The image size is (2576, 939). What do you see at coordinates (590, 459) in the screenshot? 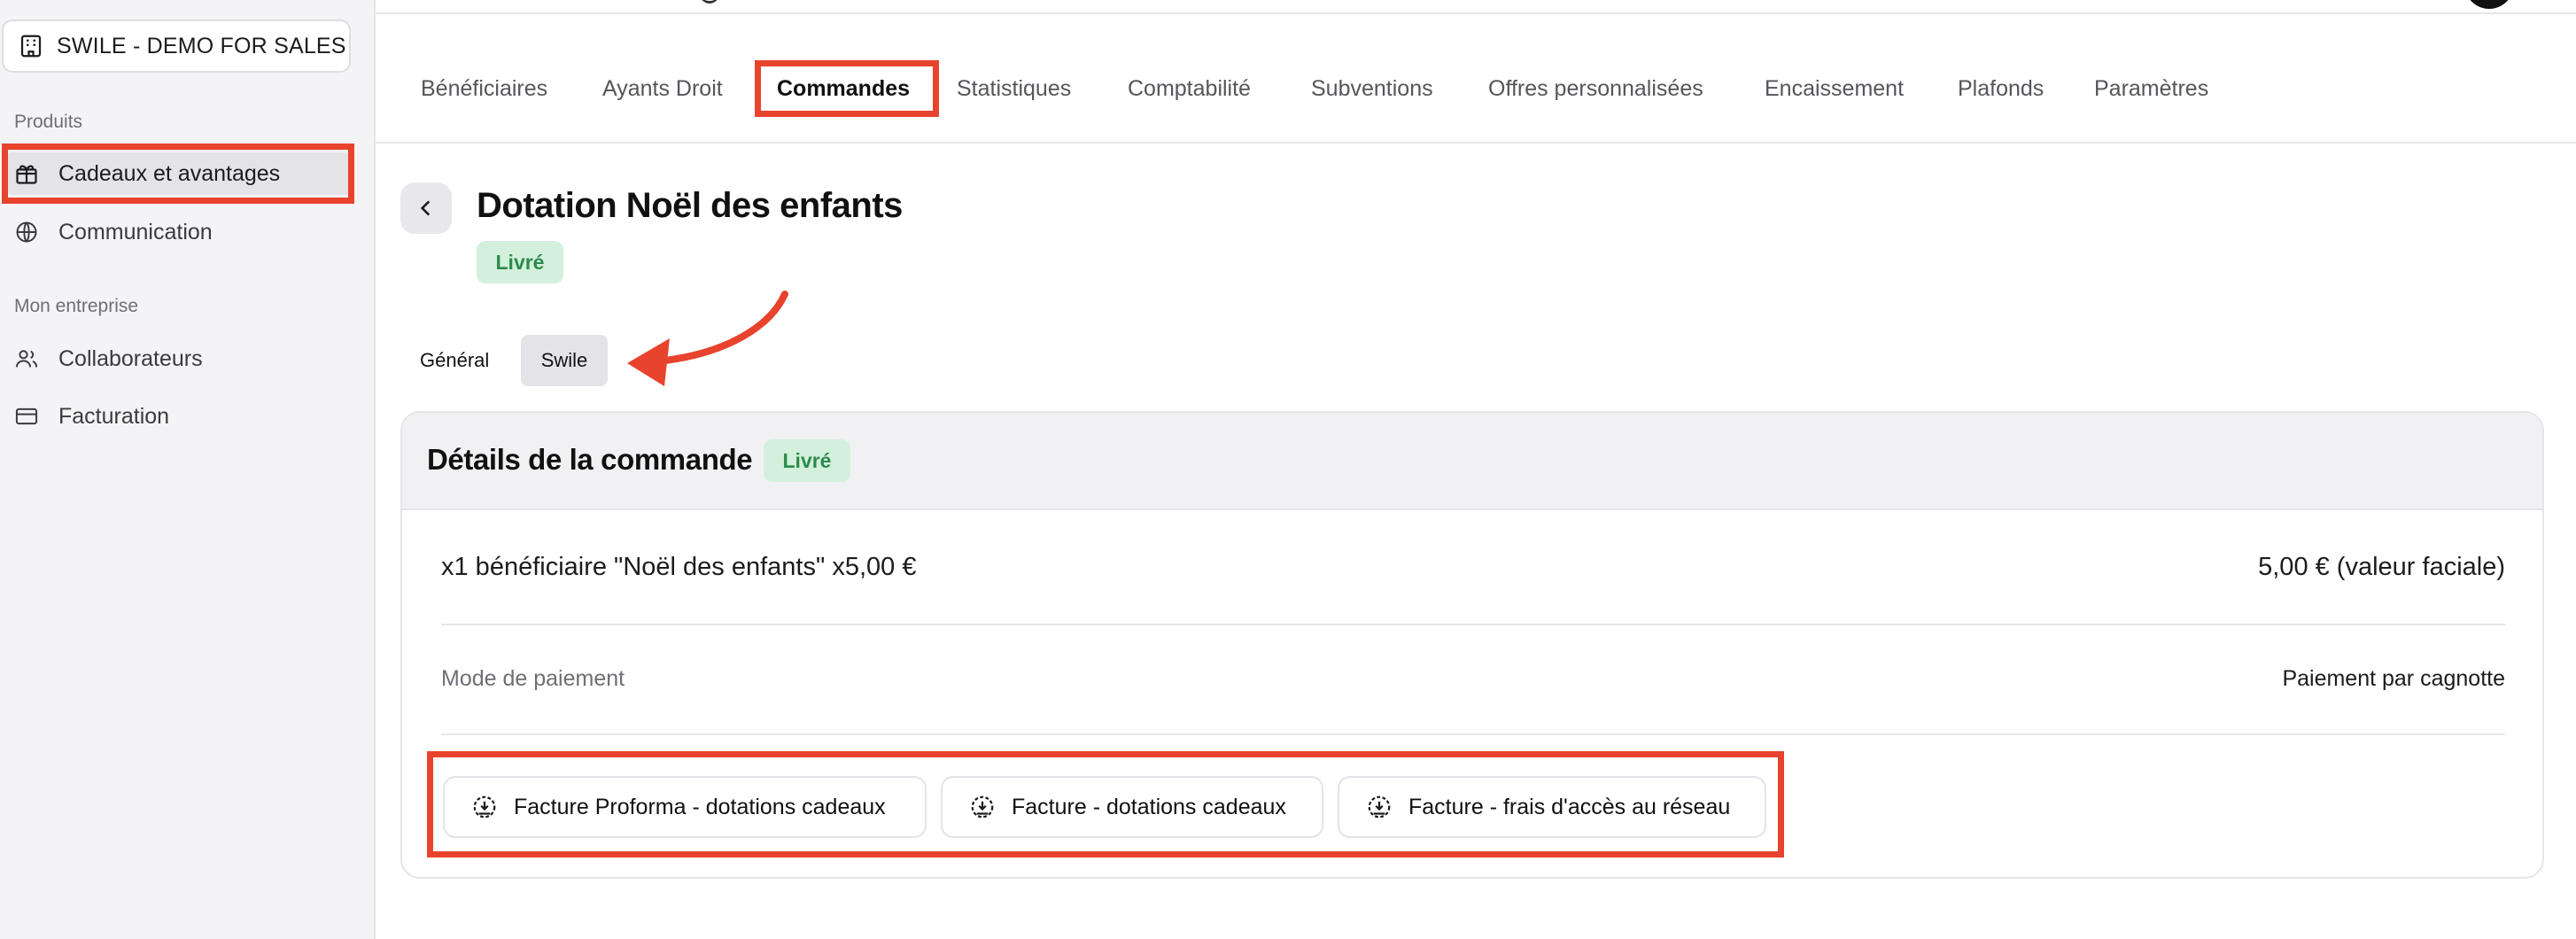
I see `card-title: Détails de la commande` at bounding box center [590, 459].